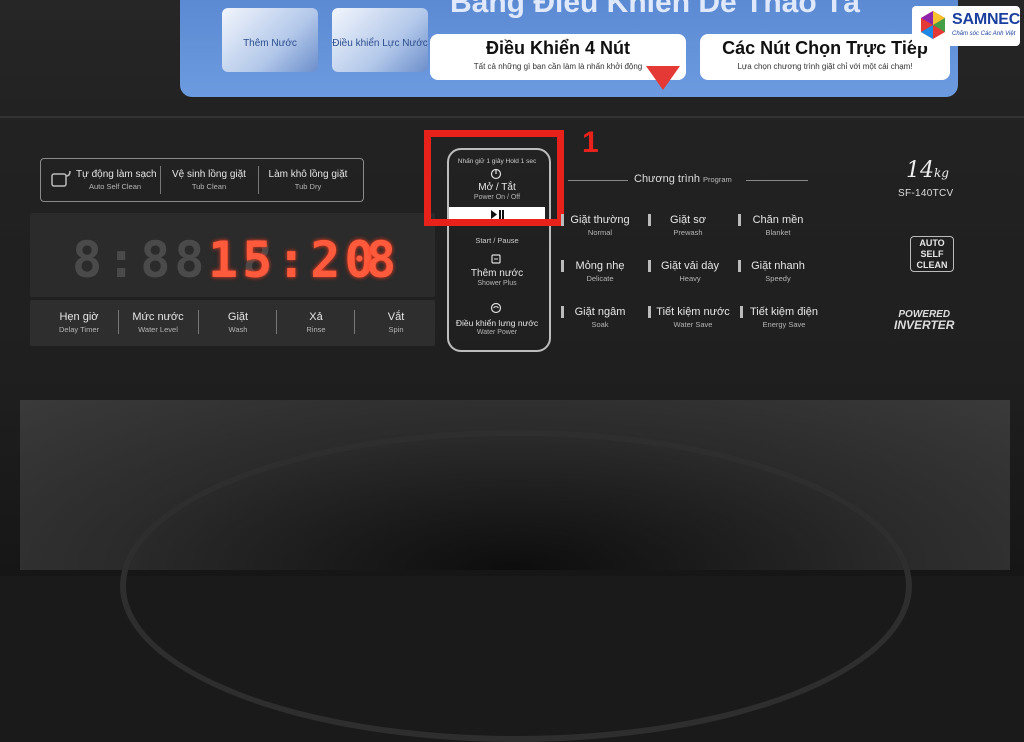 The image size is (1024, 742). What do you see at coordinates (209, 174) in the screenshot?
I see `button-label-vn: Vệ sinh lồng giặt` at bounding box center [209, 174].